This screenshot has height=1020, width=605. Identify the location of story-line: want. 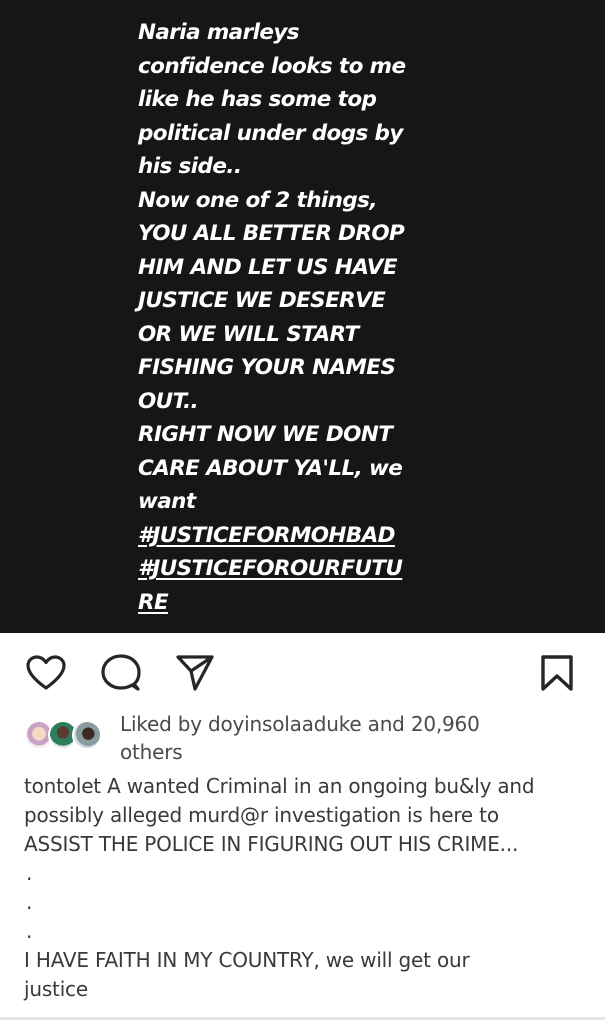
(167, 501).